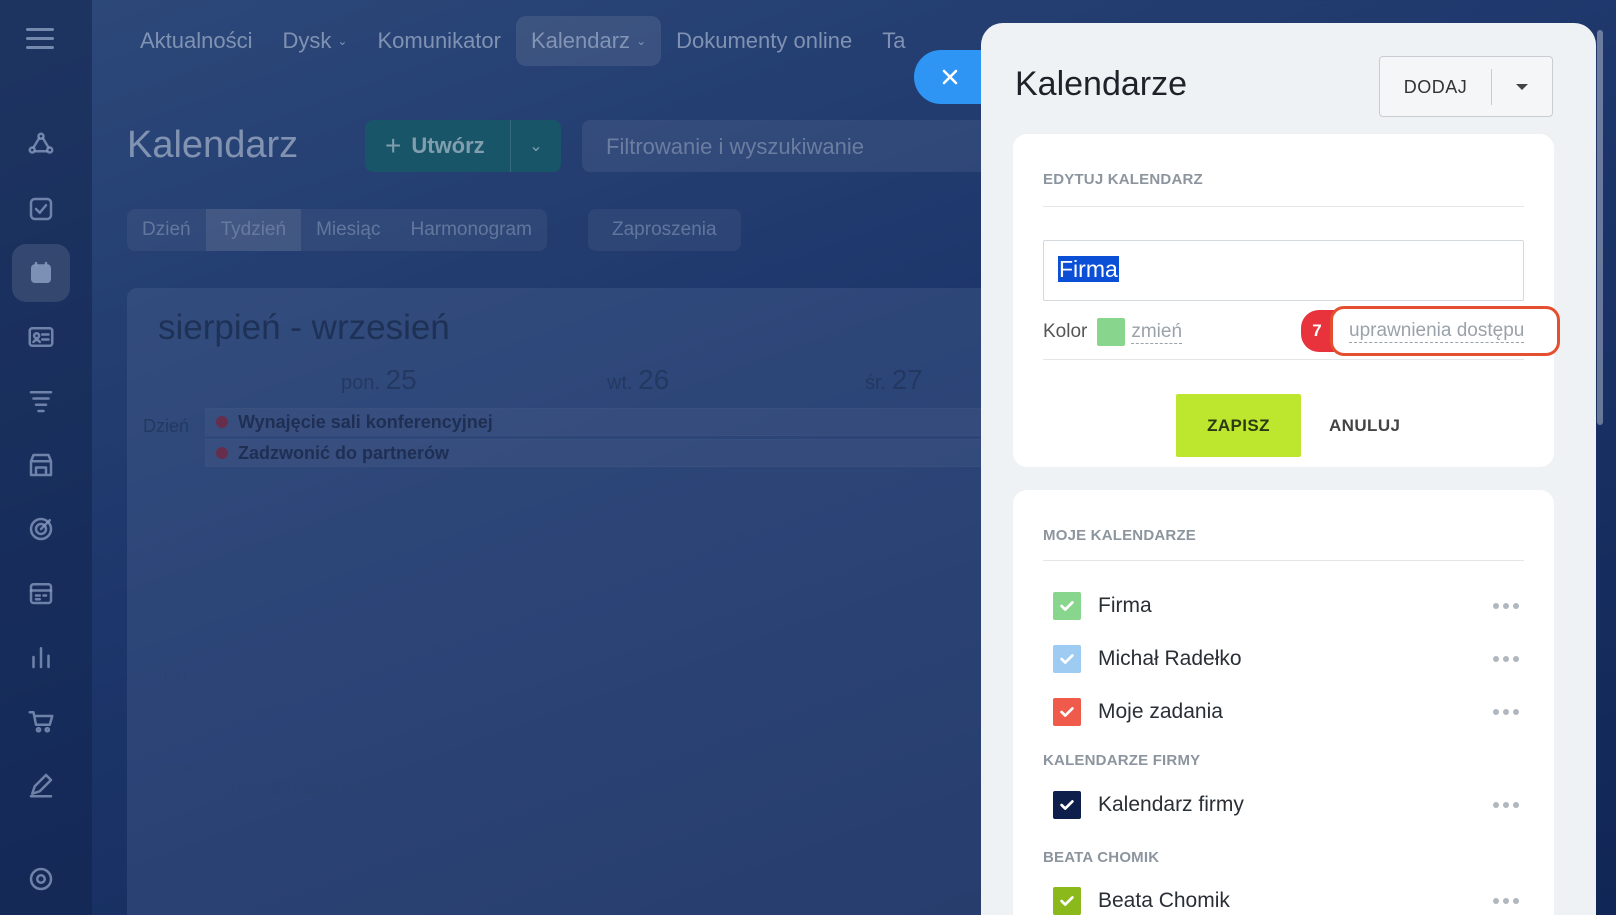 The height and width of the screenshot is (915, 1616). What do you see at coordinates (1122, 760) in the screenshot?
I see `section-title: KALENDARZE FIRMY` at bounding box center [1122, 760].